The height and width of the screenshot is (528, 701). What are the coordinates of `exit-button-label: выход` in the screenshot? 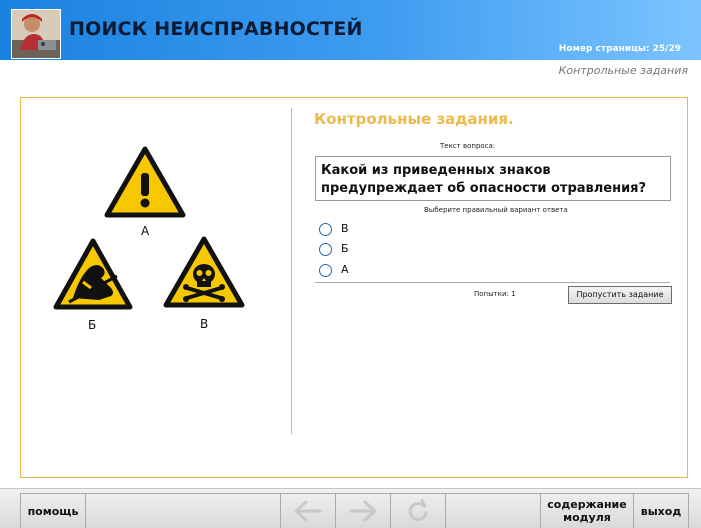 It's located at (661, 511).